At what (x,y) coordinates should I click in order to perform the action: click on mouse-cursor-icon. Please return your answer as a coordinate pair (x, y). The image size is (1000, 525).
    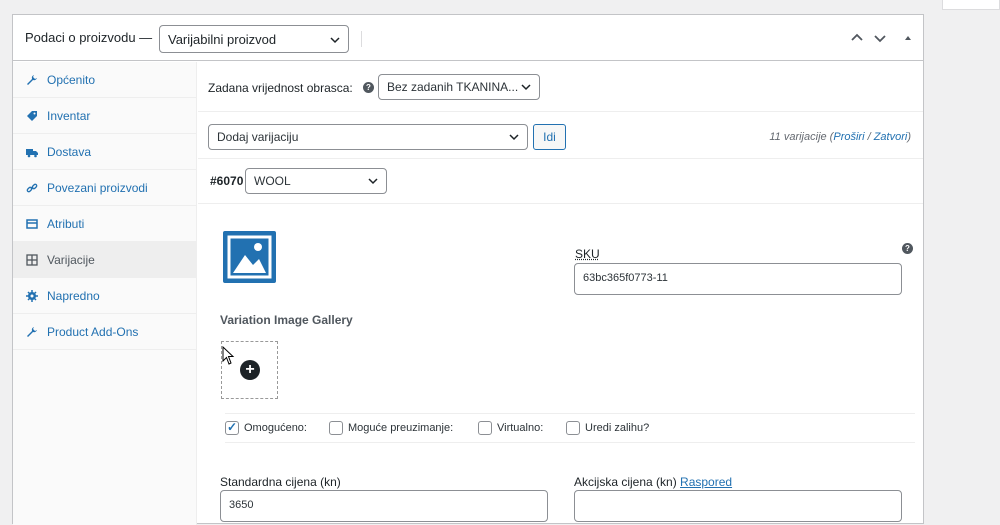
    Looking at the image, I should click on (229, 356).